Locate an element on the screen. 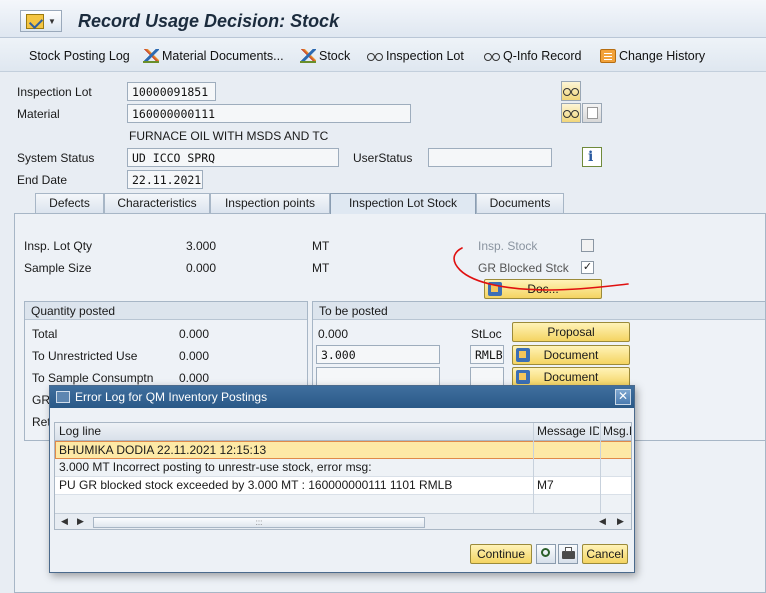  display-material-button is located at coordinates (571, 113).